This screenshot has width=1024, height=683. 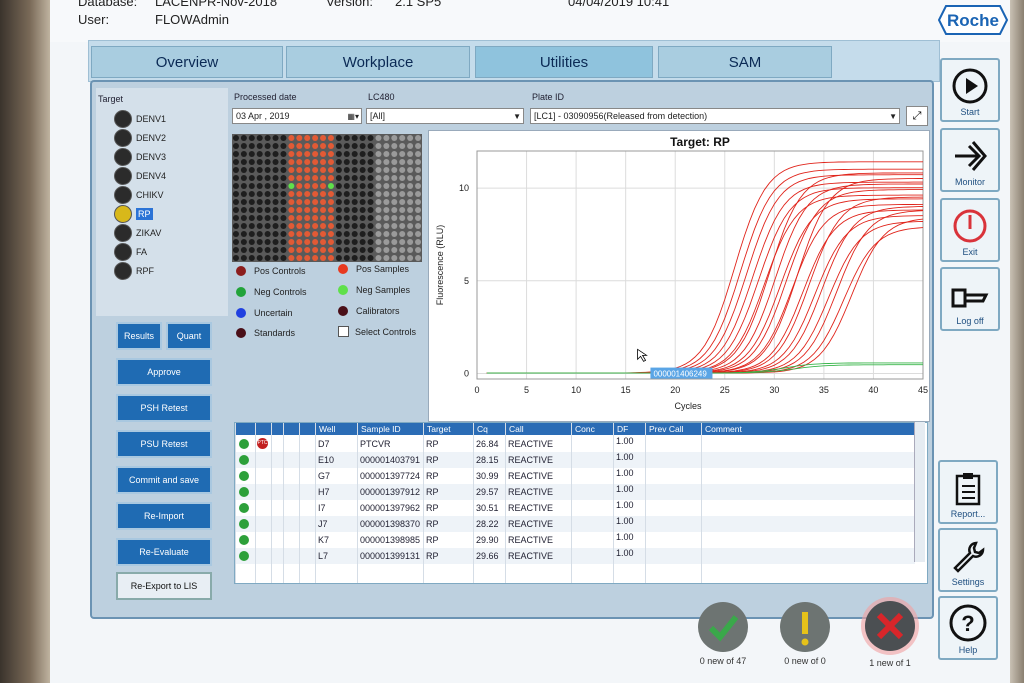 What do you see at coordinates (805, 633) in the screenshot?
I see `yellow-indicator: 0 new of 0` at bounding box center [805, 633].